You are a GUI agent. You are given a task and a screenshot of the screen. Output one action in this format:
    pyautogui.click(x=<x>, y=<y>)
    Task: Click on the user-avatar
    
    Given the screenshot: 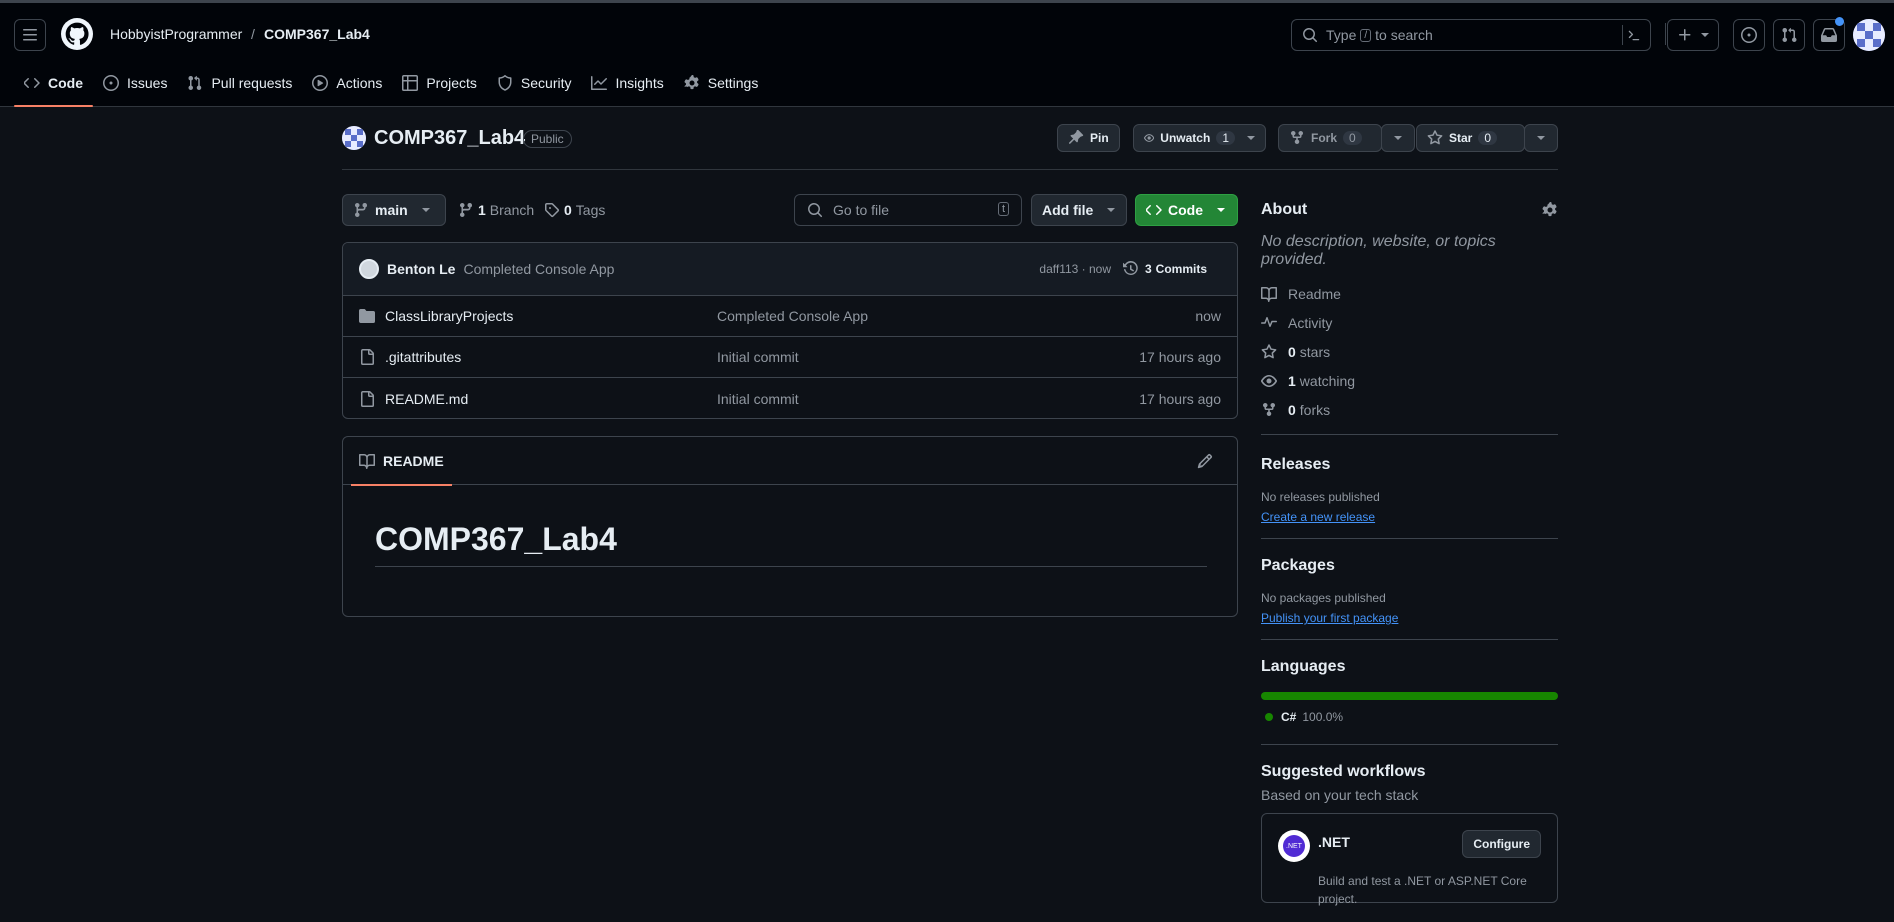 What is the action you would take?
    pyautogui.click(x=1869, y=35)
    